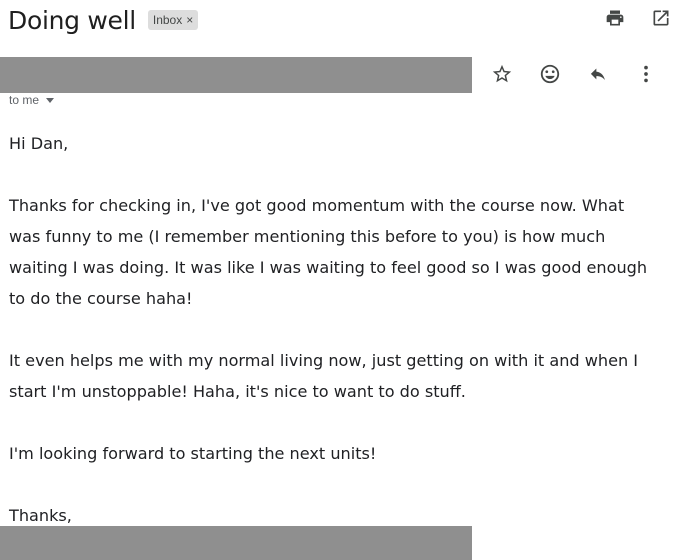 The image size is (687, 560). Describe the element at coordinates (638, 18) in the screenshot. I see `thread-actions` at that location.